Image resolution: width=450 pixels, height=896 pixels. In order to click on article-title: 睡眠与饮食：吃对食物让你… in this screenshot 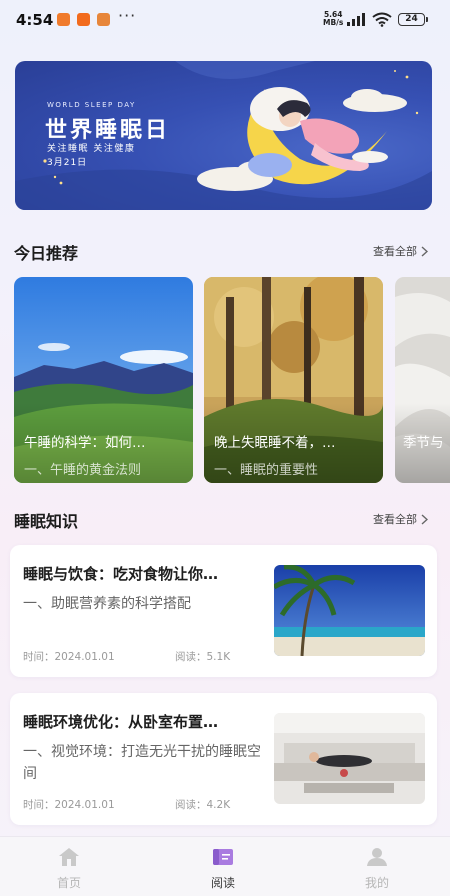, I will do `click(121, 574)`.